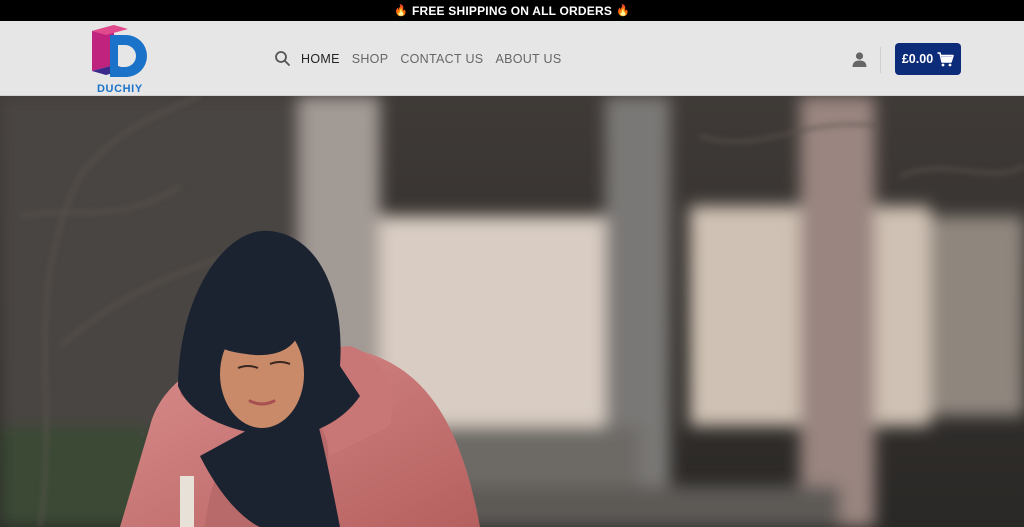 The image size is (1024, 527). I want to click on announcement-text: FREE SHIPPING ON ALL ORDERS, so click(512, 10).